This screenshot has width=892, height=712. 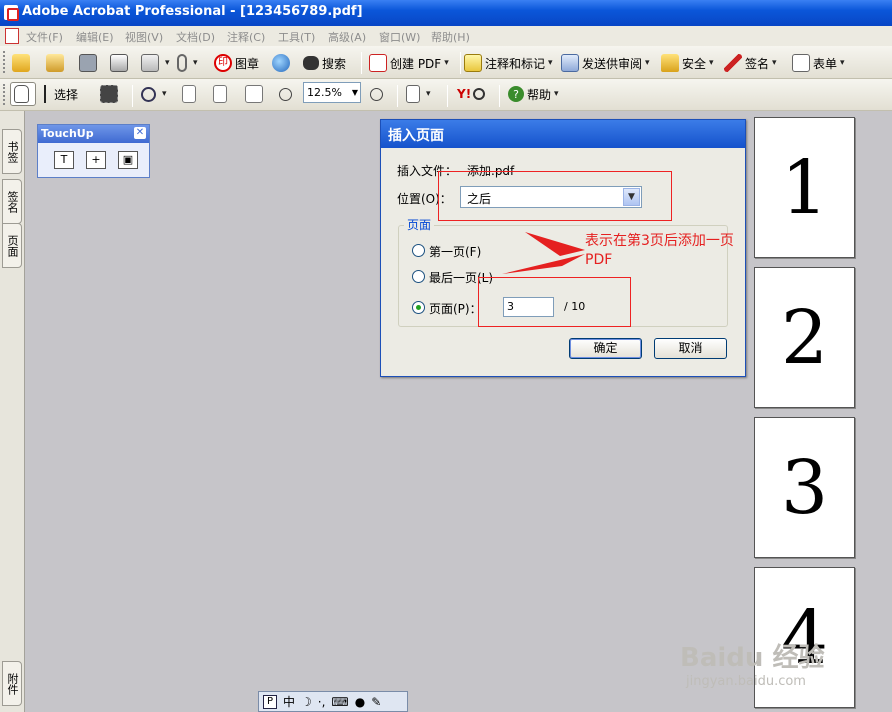 What do you see at coordinates (508, 63) in the screenshot?
I see `comment-markup-button: 注释和标记` at bounding box center [508, 63].